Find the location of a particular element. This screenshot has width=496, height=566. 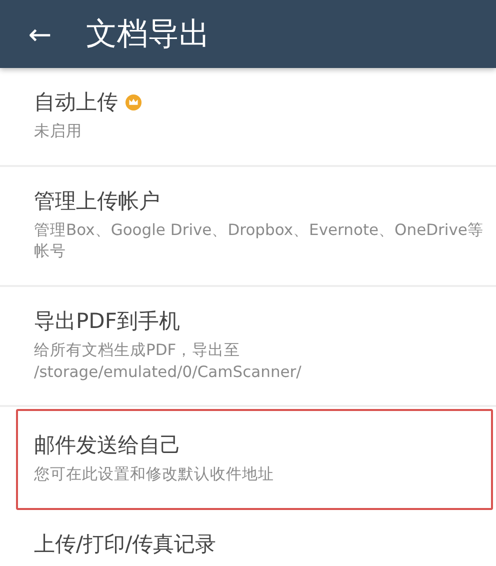

page-title: 文档导出 is located at coordinates (148, 34).